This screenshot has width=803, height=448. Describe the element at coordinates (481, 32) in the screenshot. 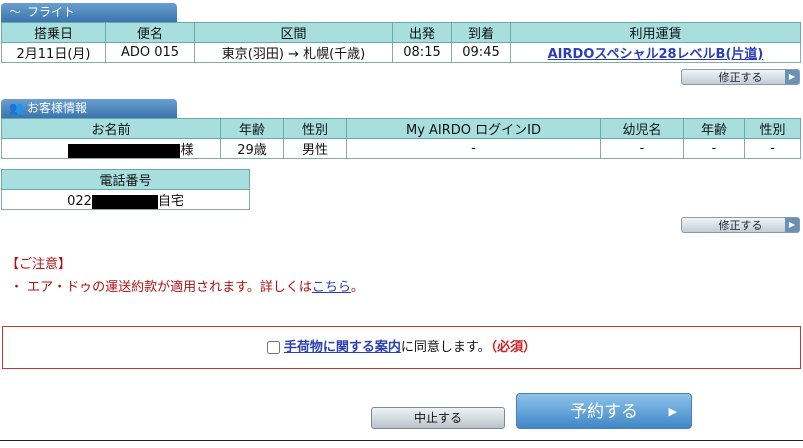

I see `col-header-arrive: 到着` at that location.